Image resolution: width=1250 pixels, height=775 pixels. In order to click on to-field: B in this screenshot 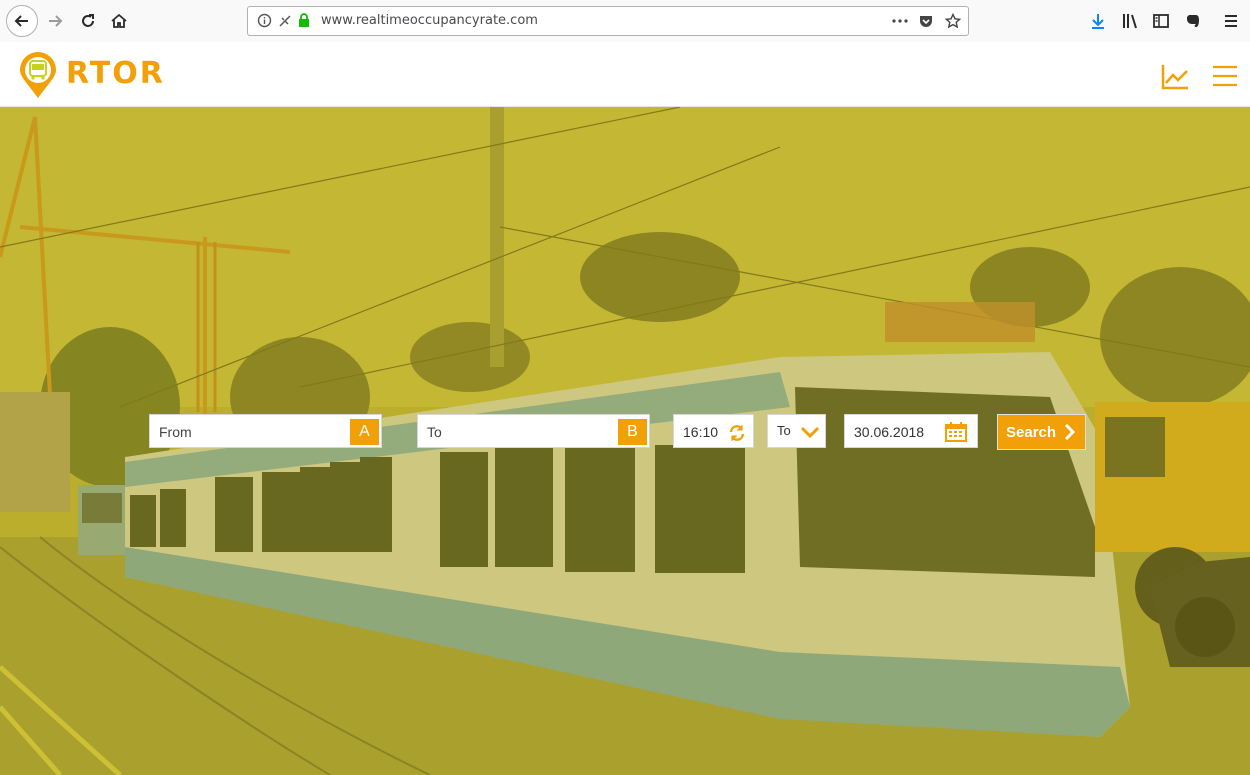, I will do `click(533, 431)`.